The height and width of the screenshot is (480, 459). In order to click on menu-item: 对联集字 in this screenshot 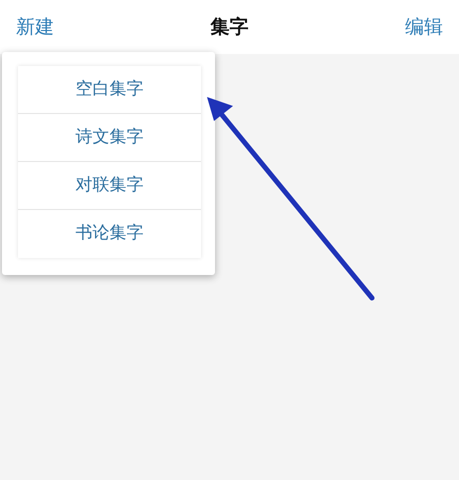, I will do `click(109, 186)`.